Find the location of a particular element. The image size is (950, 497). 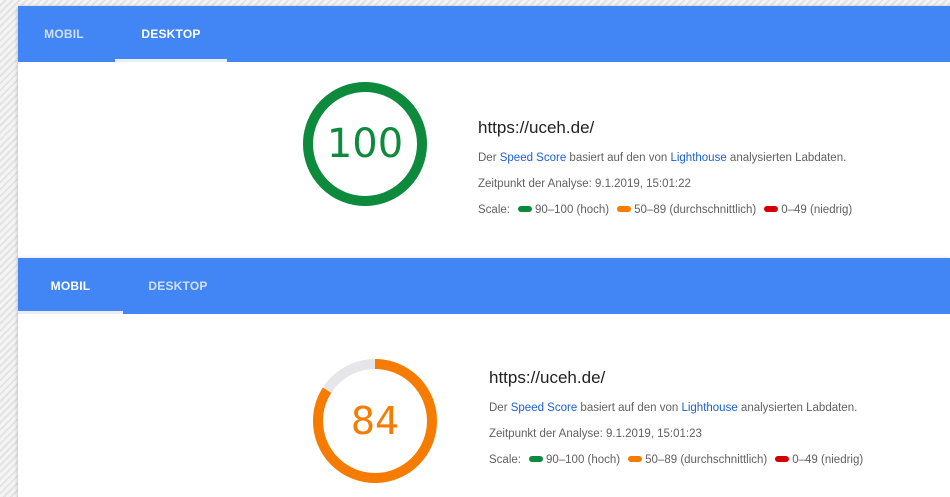

score-gauge: 84 is located at coordinates (375, 421).